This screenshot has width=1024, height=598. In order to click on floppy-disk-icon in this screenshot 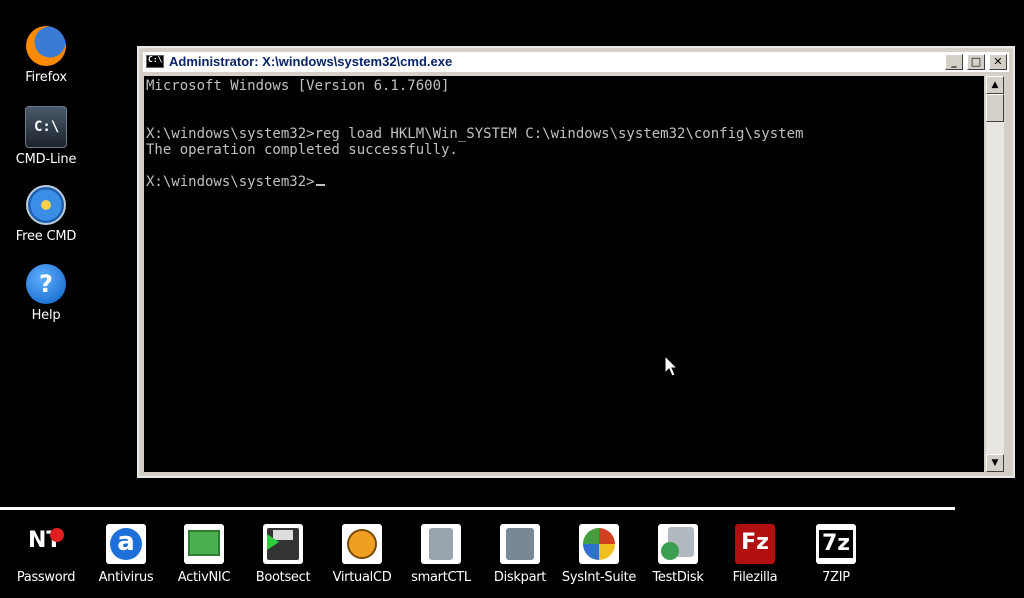, I will do `click(283, 544)`.